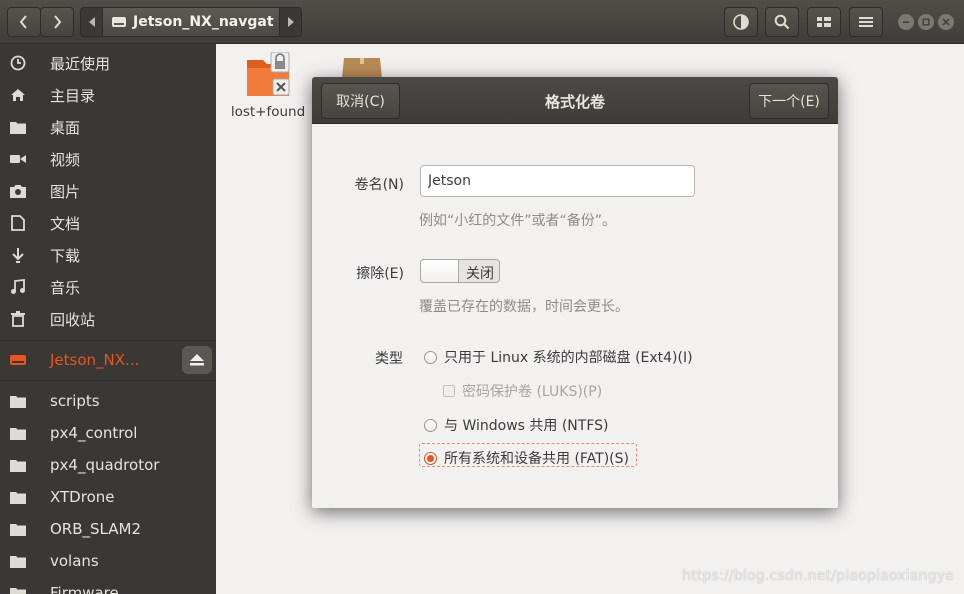 The width and height of the screenshot is (964, 594). What do you see at coordinates (84, 589) in the screenshot?
I see `sidebar-item-label: Firmware` at bounding box center [84, 589].